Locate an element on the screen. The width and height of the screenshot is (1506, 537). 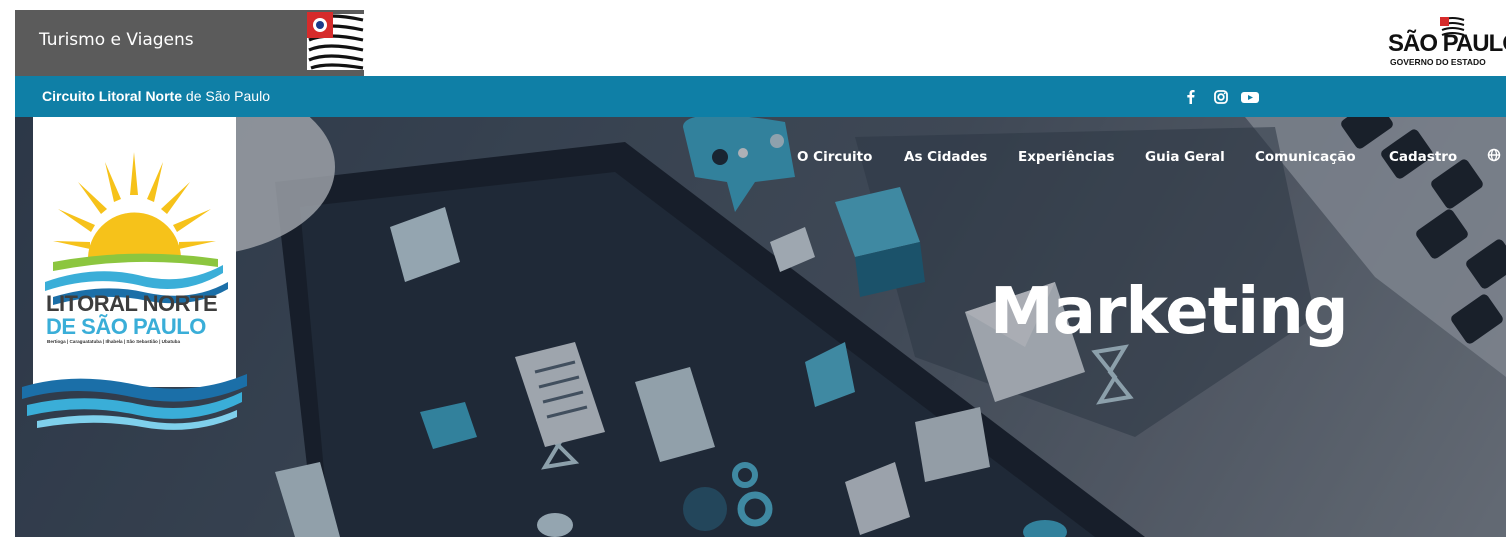
youtube-icon is located at coordinates (1249, 97).